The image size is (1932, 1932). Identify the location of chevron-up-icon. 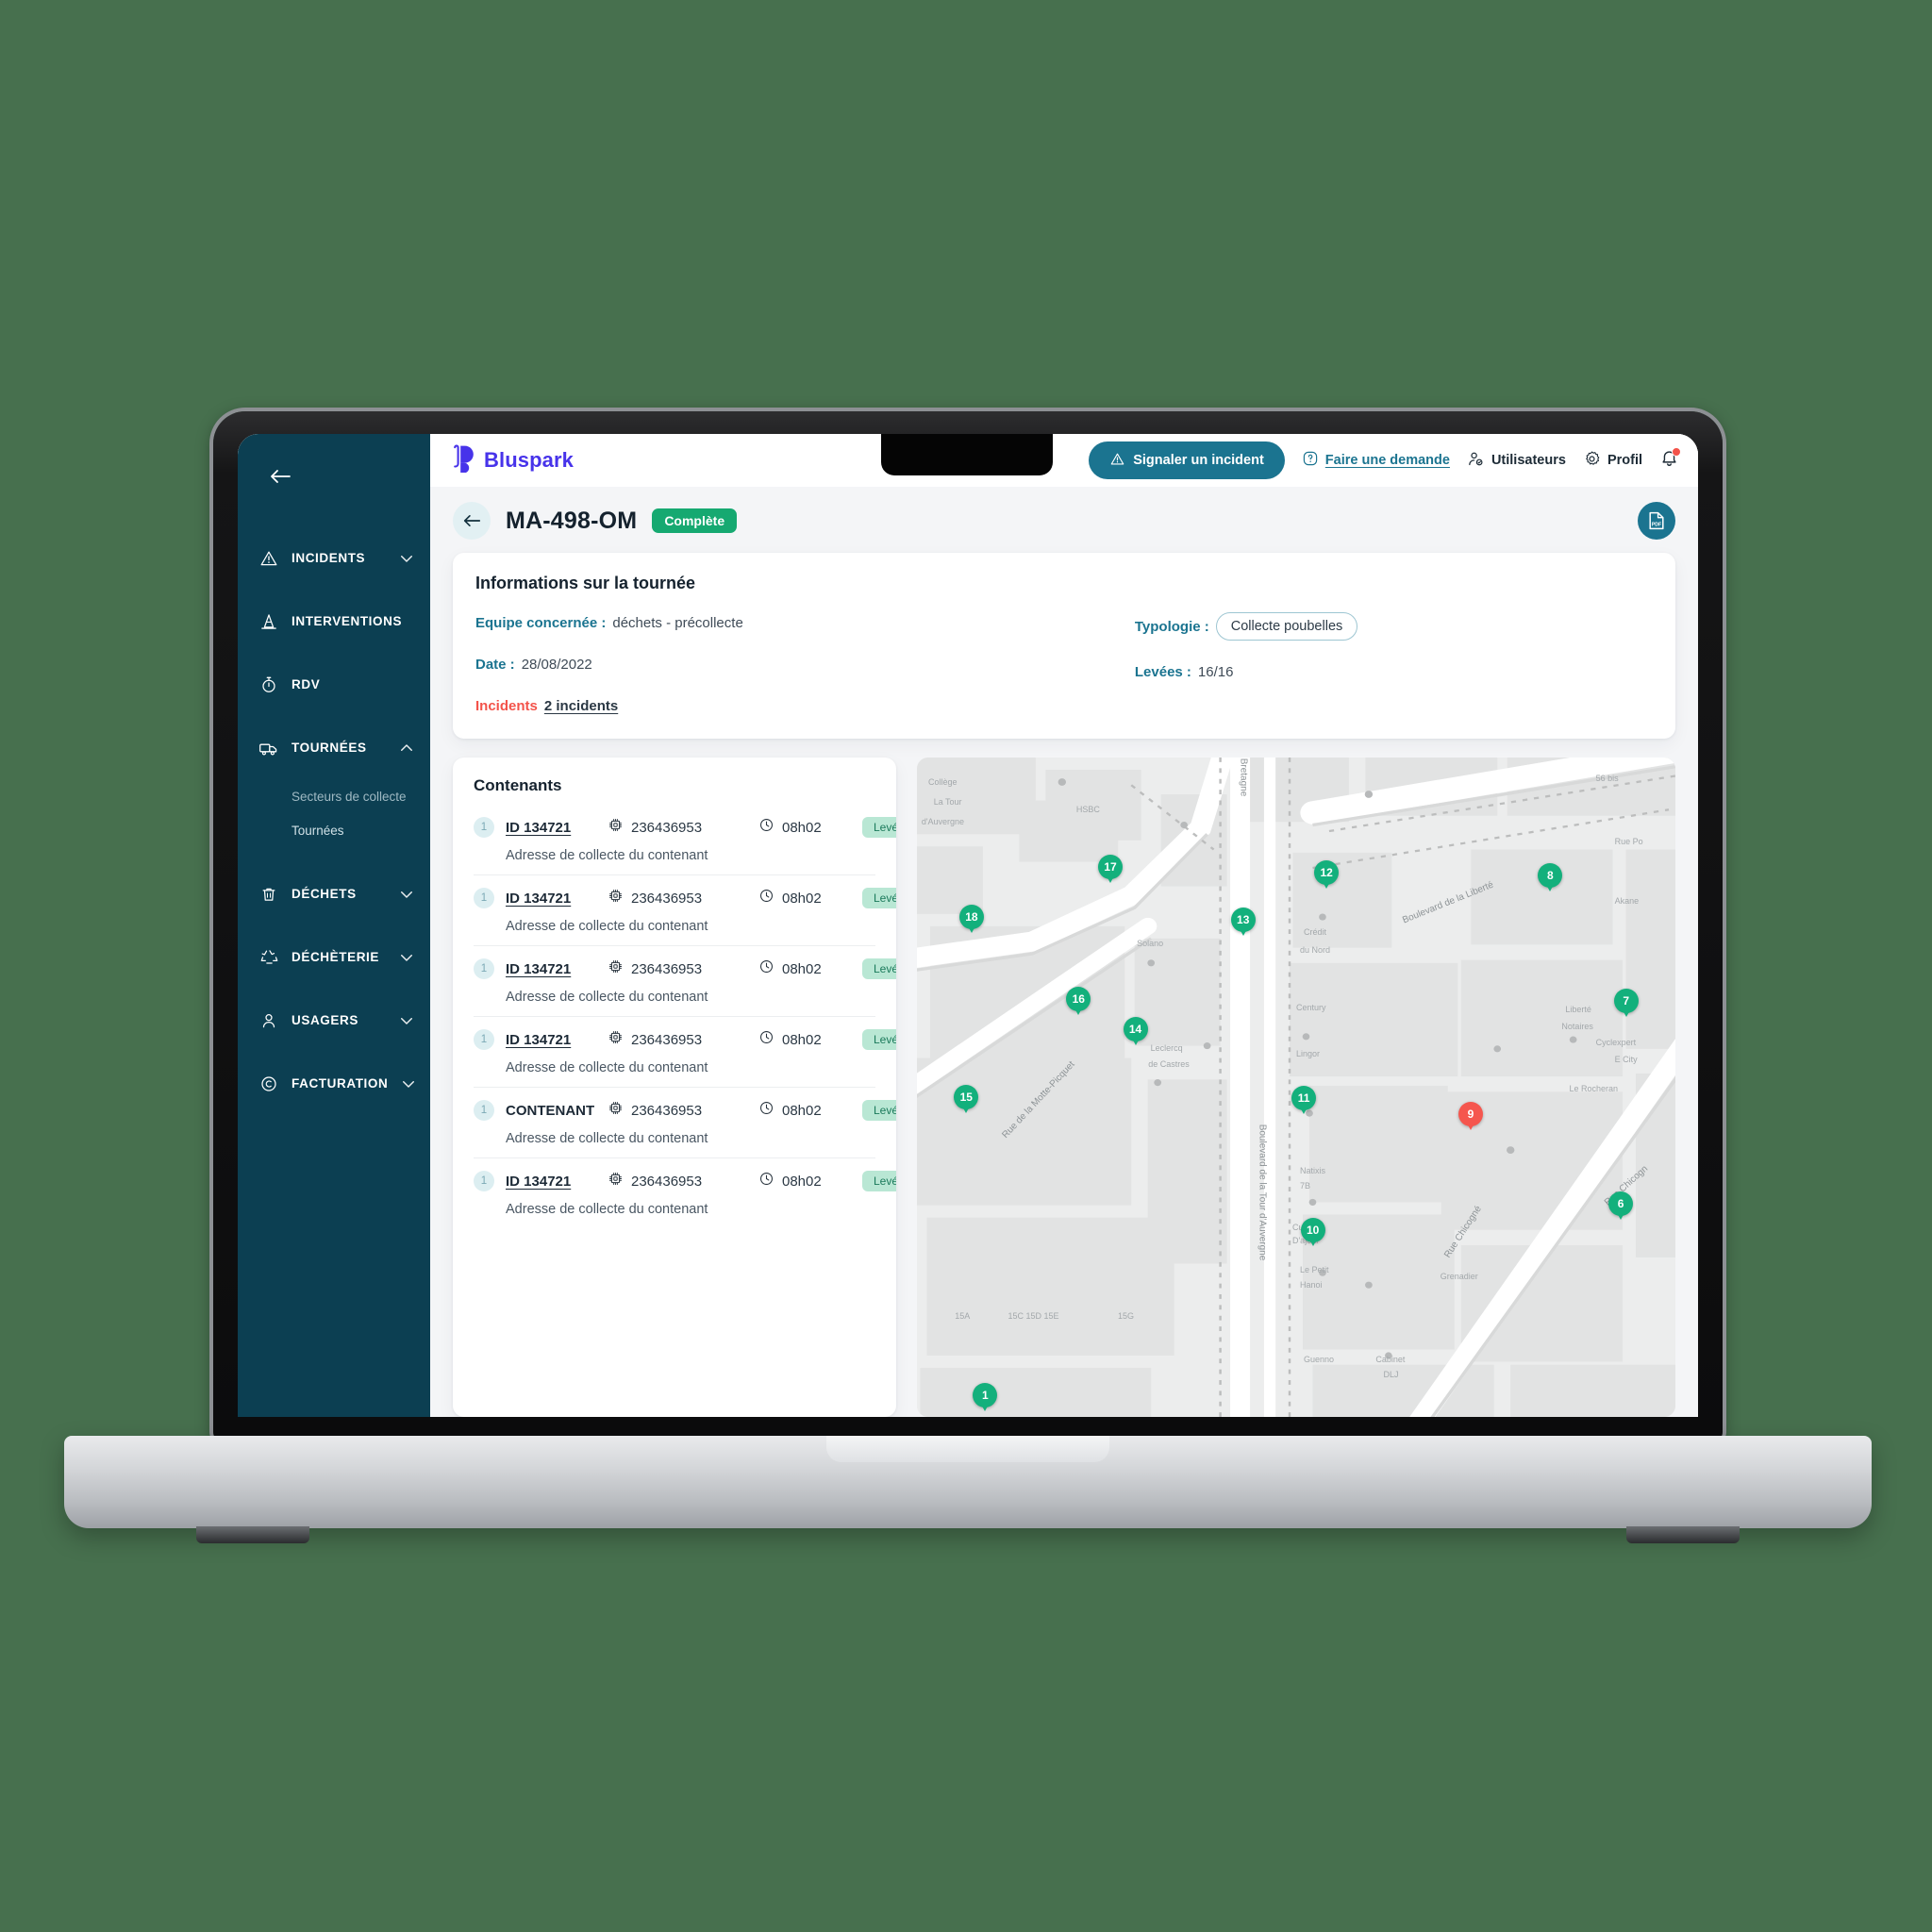
(407, 748).